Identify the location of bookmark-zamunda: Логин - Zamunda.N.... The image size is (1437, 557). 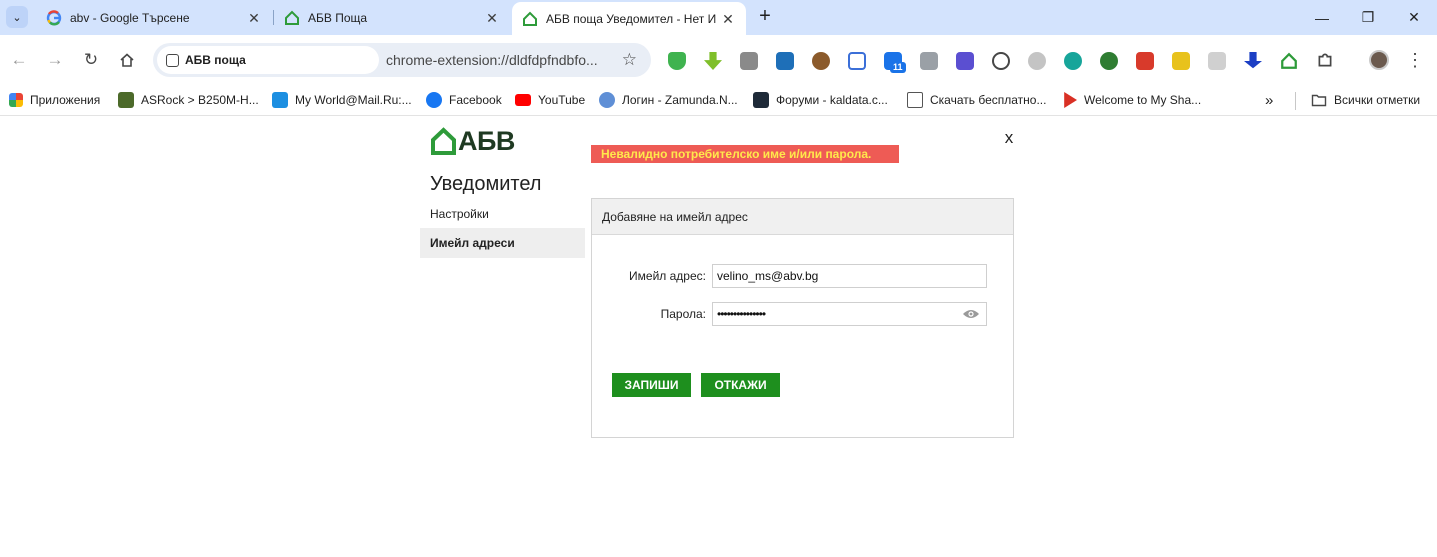
(668, 100).